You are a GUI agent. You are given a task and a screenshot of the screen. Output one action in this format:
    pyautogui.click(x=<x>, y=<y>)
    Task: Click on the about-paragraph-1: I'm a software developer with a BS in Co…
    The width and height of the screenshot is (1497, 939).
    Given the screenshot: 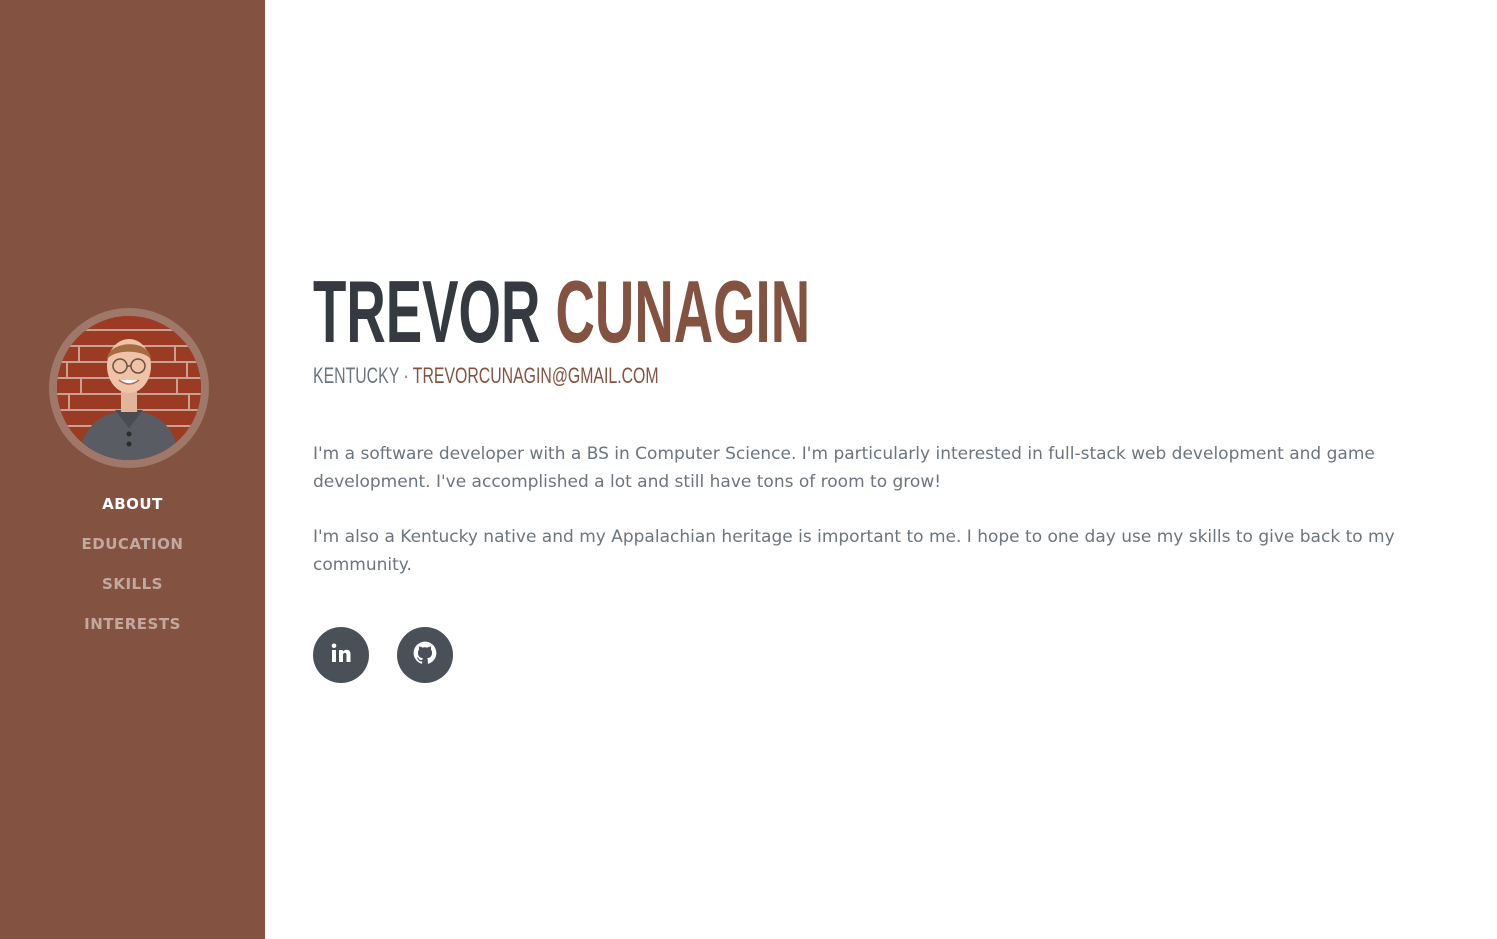 What is the action you would take?
    pyautogui.click(x=844, y=468)
    